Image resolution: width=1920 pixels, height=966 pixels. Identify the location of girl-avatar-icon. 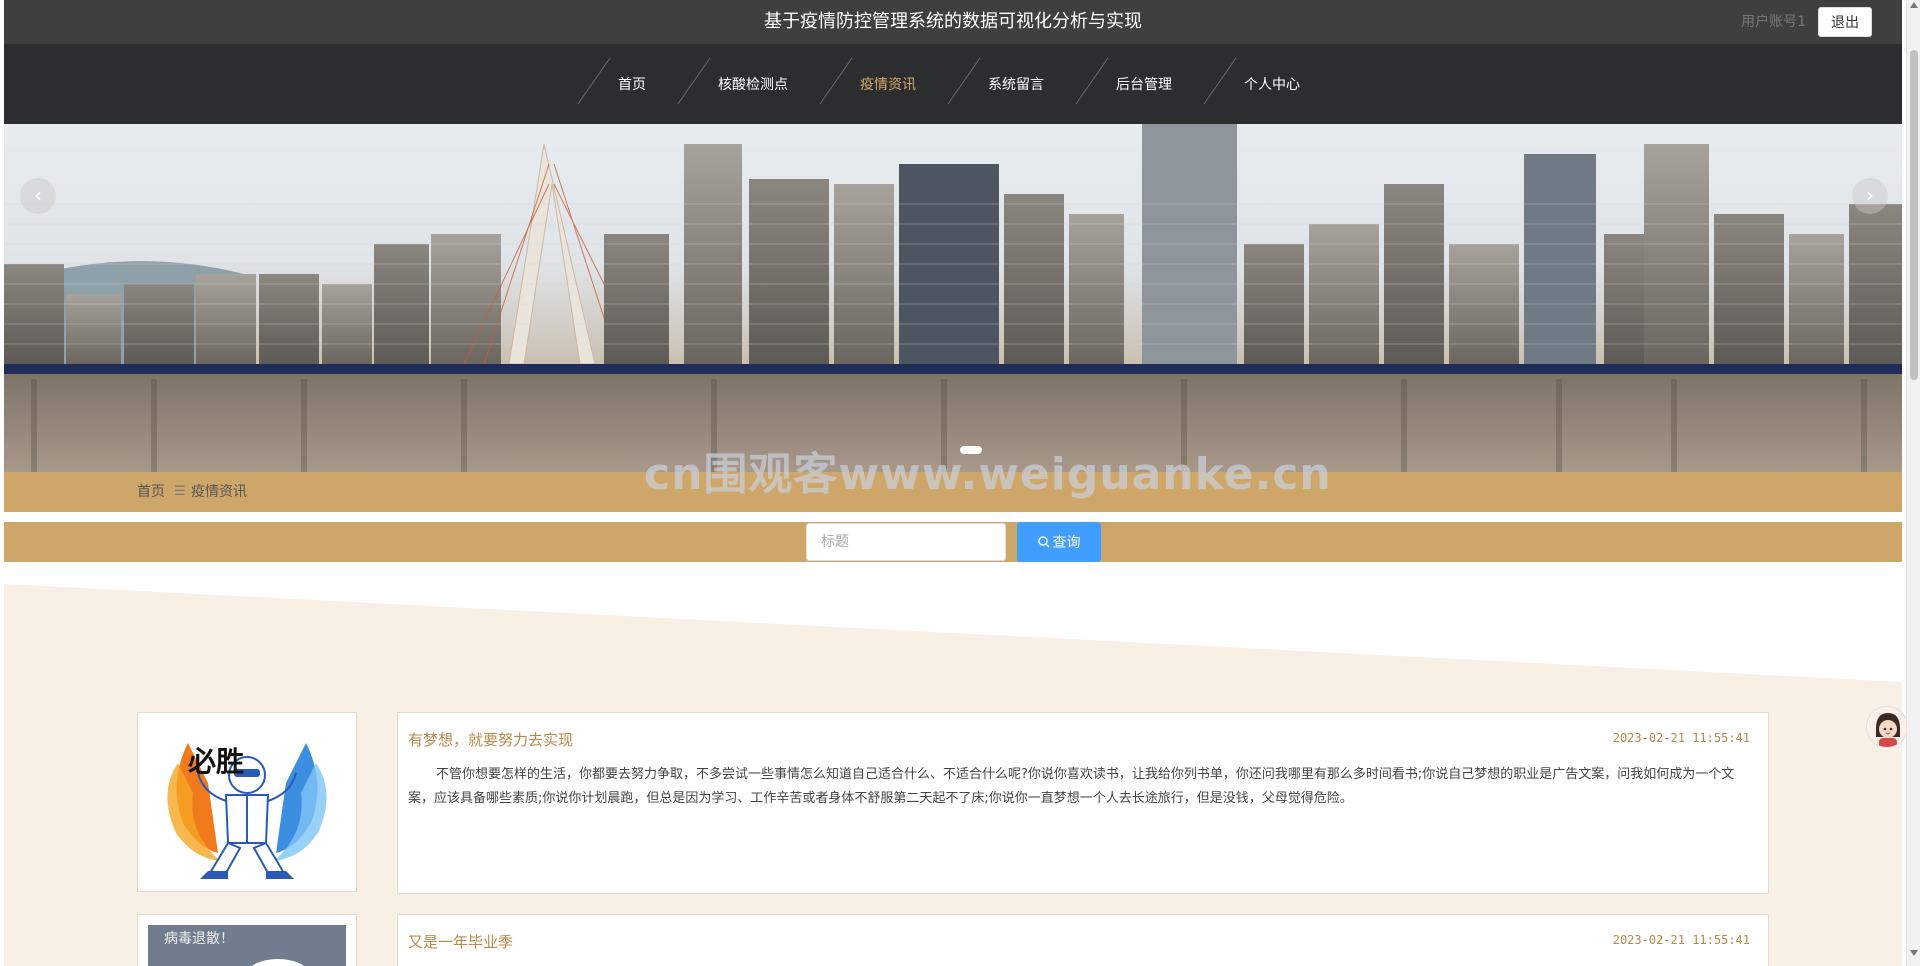
(1887, 727).